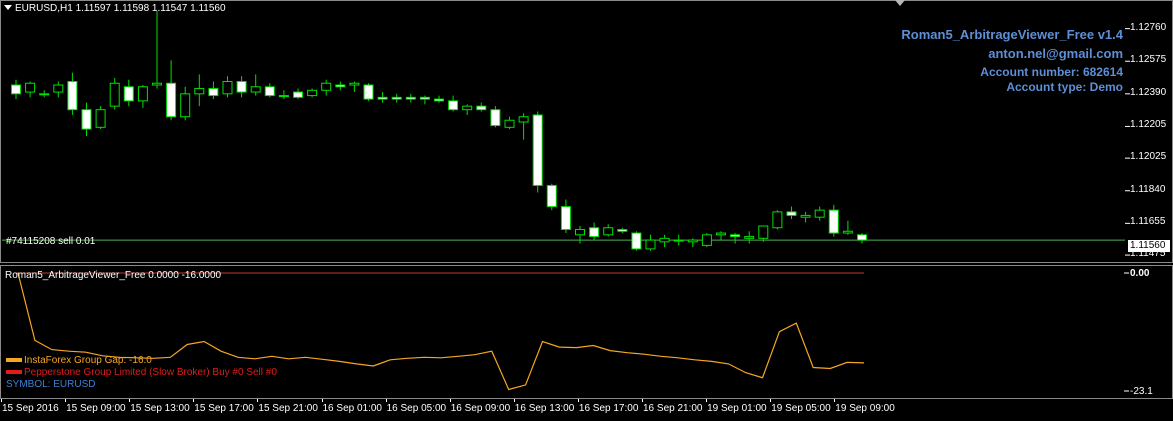  What do you see at coordinates (8, 7) in the screenshot?
I see `chart-menu-triangle-icon` at bounding box center [8, 7].